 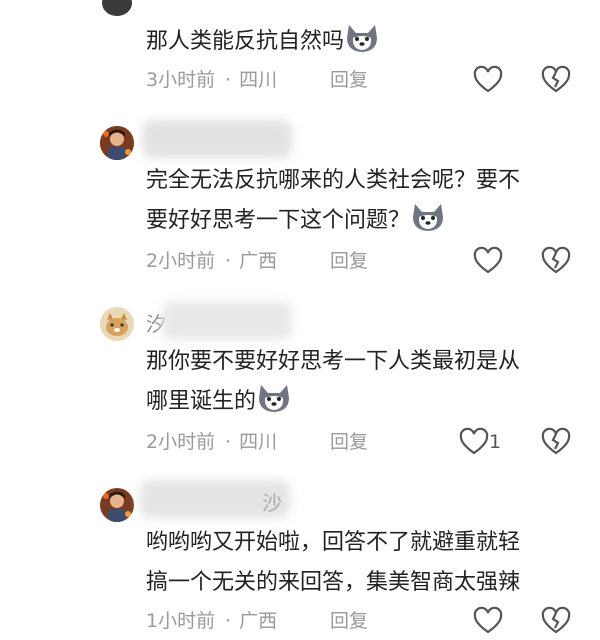 I want to click on like-count: 1, so click(x=495, y=442).